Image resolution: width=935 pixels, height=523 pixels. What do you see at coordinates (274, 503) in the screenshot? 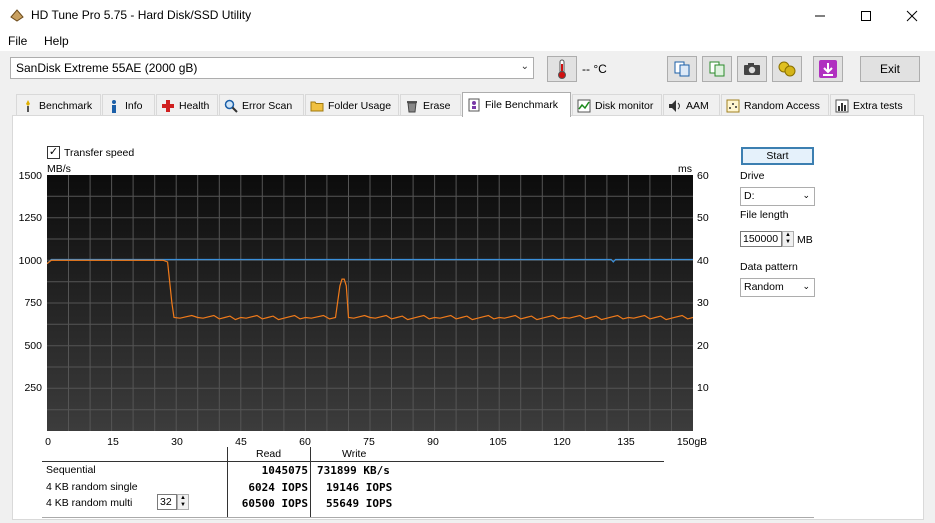
I see `4kb-multi-read-value: 60500 IOPS` at bounding box center [274, 503].